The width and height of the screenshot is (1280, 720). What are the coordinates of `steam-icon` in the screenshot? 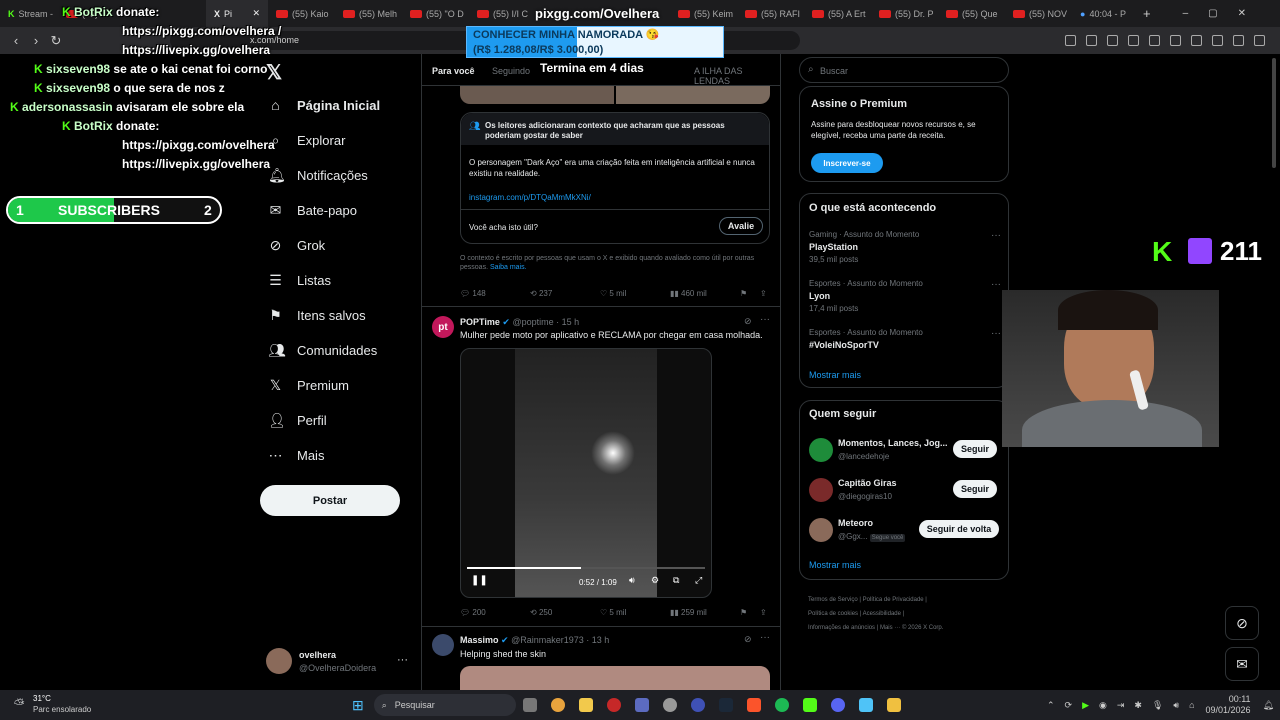 It's located at (725, 705).